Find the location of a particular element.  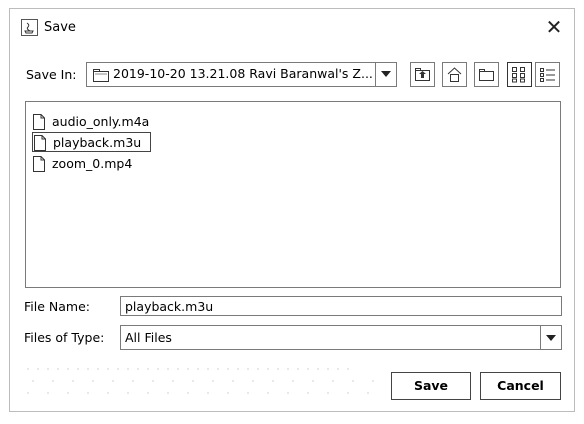

java-app-icon is located at coordinates (29, 27).